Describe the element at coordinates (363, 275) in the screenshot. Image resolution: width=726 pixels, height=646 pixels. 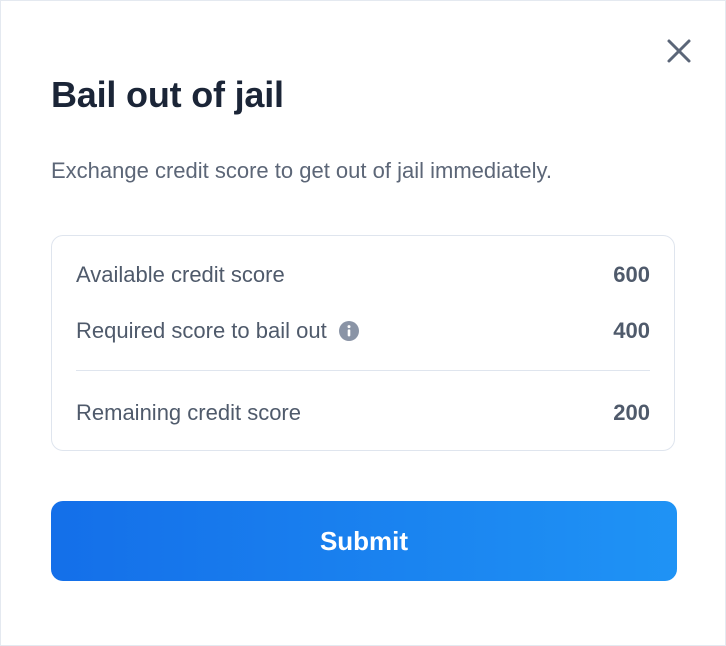
I see `available-score-row: Available credit score 600` at that location.